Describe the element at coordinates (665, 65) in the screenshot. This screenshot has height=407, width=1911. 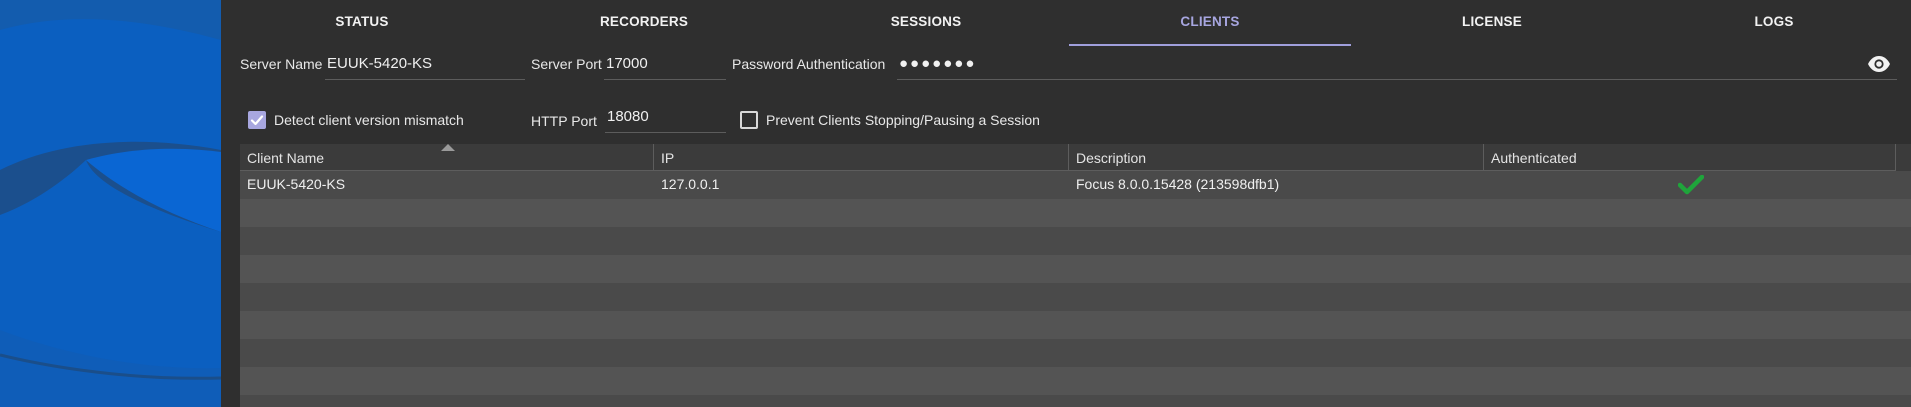
I see `server-port-input: 17000` at that location.